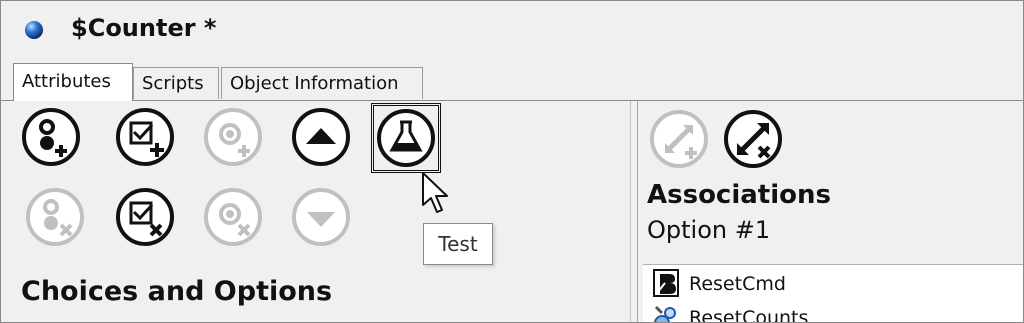 The image size is (1024, 323). I want to click on window-title: $Counter *, so click(144, 28).